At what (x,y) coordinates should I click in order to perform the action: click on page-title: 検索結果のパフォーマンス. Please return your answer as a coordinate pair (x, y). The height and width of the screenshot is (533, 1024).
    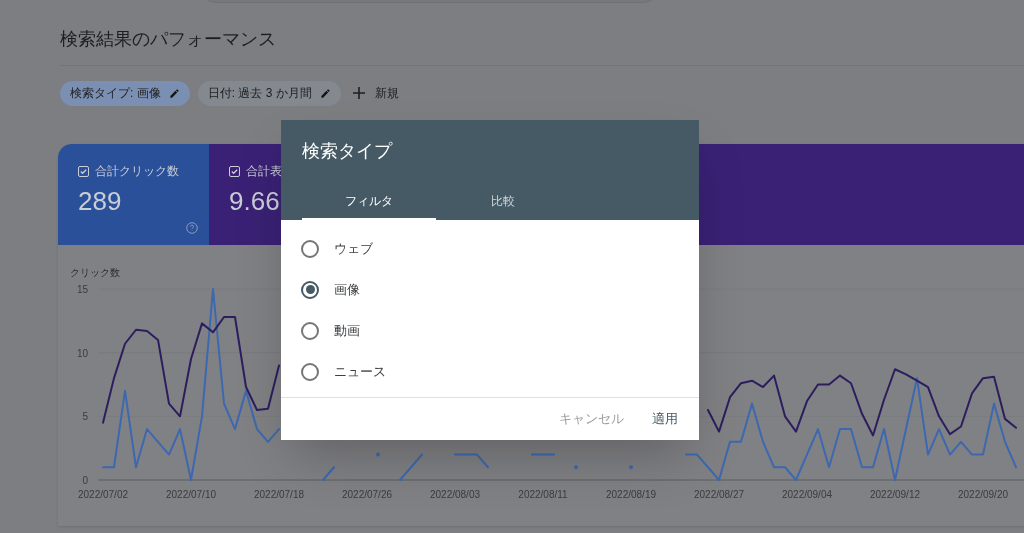
    Looking at the image, I should click on (168, 39).